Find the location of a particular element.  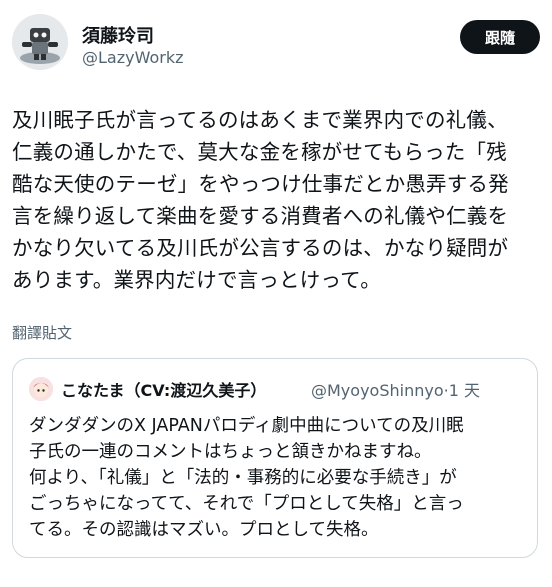

author-display-name: 須藤玲司 is located at coordinates (118, 35).